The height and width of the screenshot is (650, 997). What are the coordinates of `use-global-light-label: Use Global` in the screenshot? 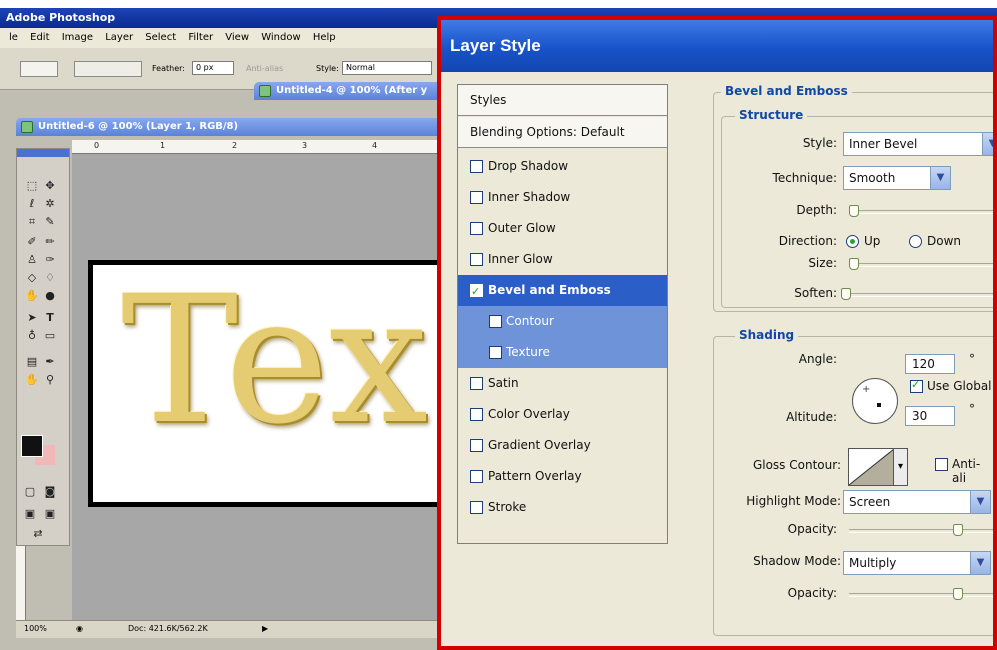 It's located at (959, 386).